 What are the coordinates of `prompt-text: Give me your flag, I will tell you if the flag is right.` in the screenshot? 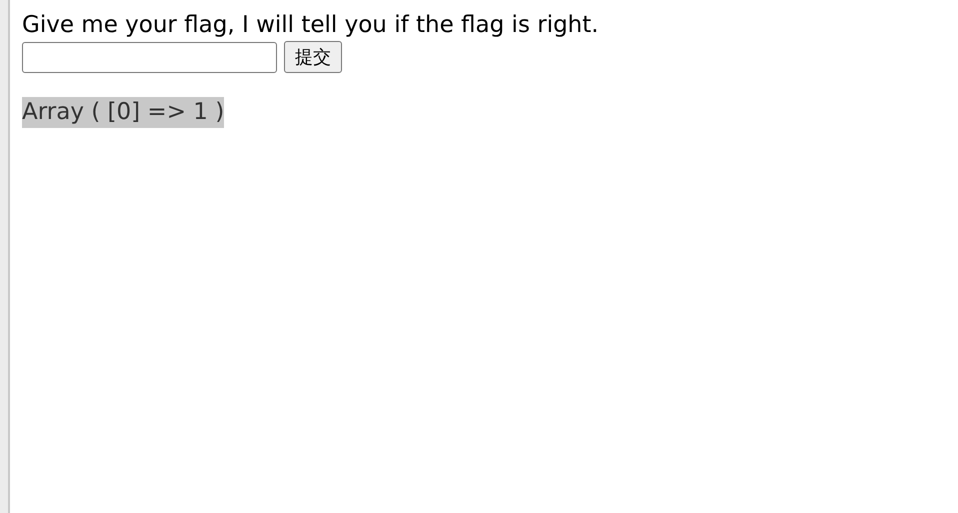 It's located at (310, 25).